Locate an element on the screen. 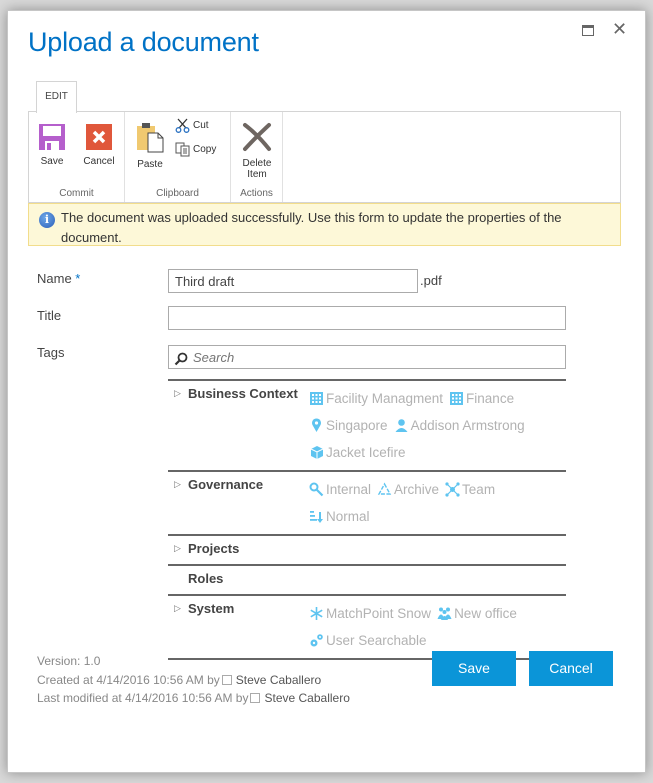 The height and width of the screenshot is (783, 653). taxonomy-group-header: ▷ System is located at coordinates (204, 608).